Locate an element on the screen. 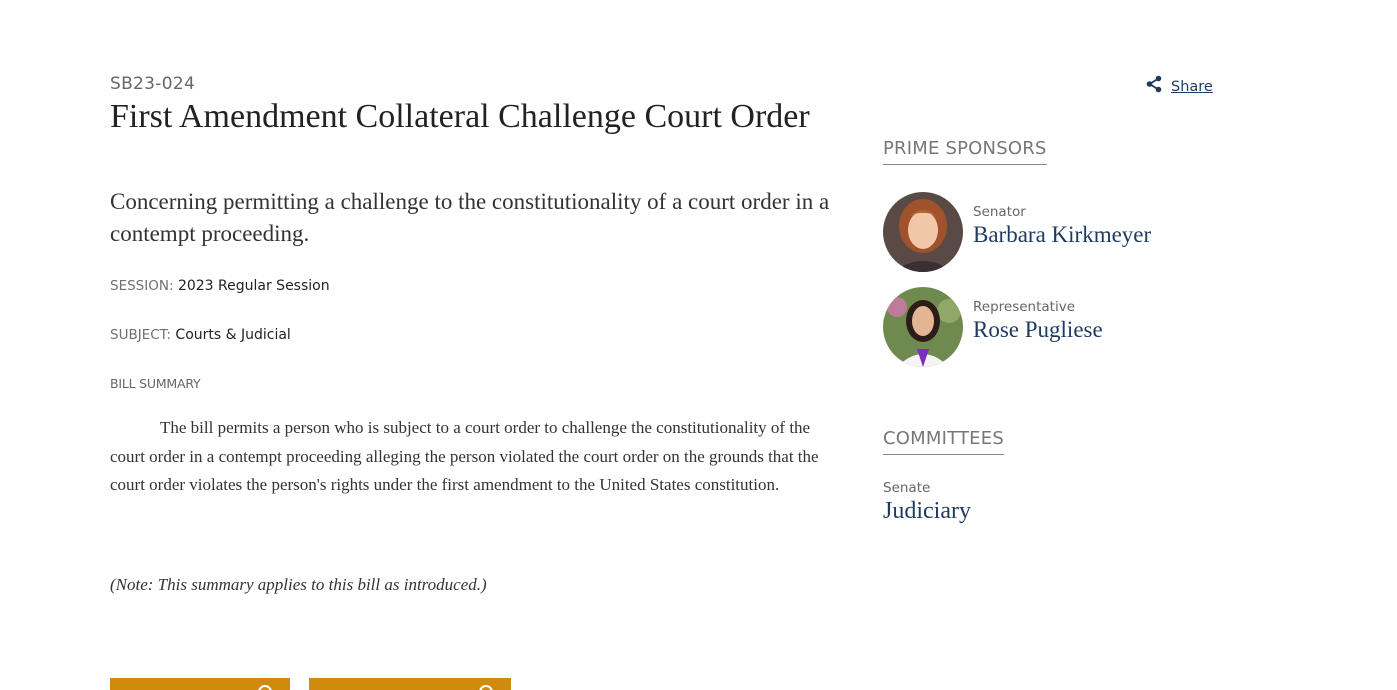 The height and width of the screenshot is (690, 1397). session-label: SESSION: is located at coordinates (142, 286).